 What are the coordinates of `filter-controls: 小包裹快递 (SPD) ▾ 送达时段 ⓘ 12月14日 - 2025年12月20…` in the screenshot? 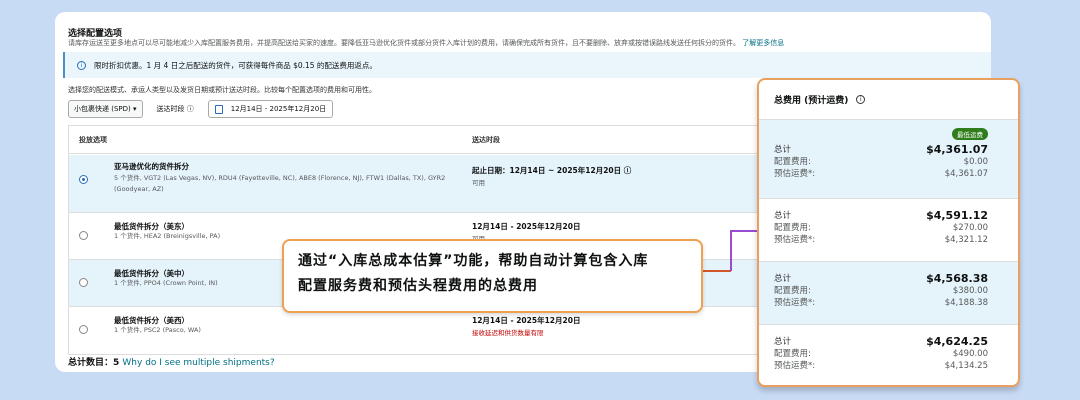 It's located at (201, 109).